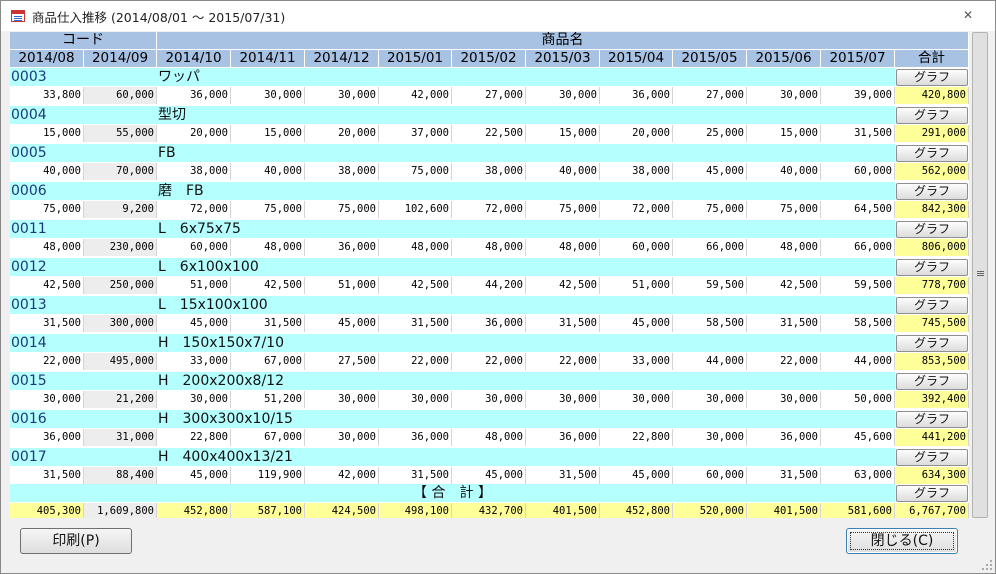  I want to click on row-total: 842,300, so click(932, 209).